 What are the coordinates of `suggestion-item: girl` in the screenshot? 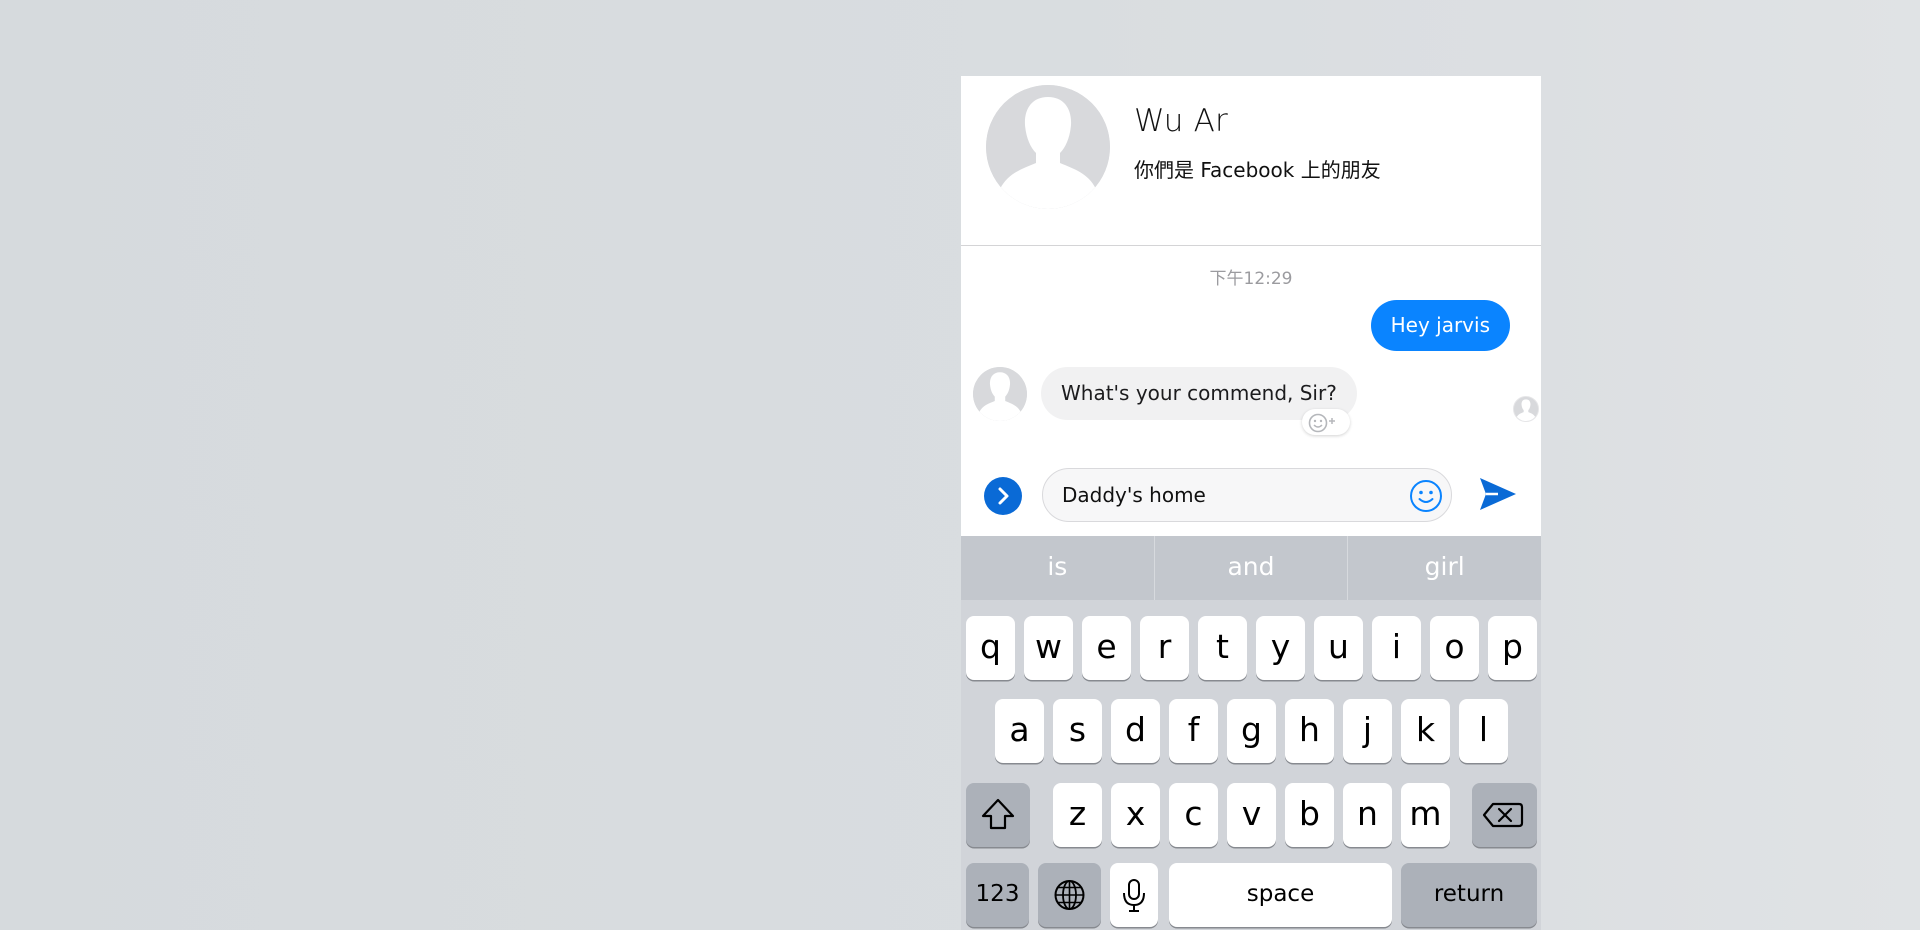 It's located at (1444, 568).